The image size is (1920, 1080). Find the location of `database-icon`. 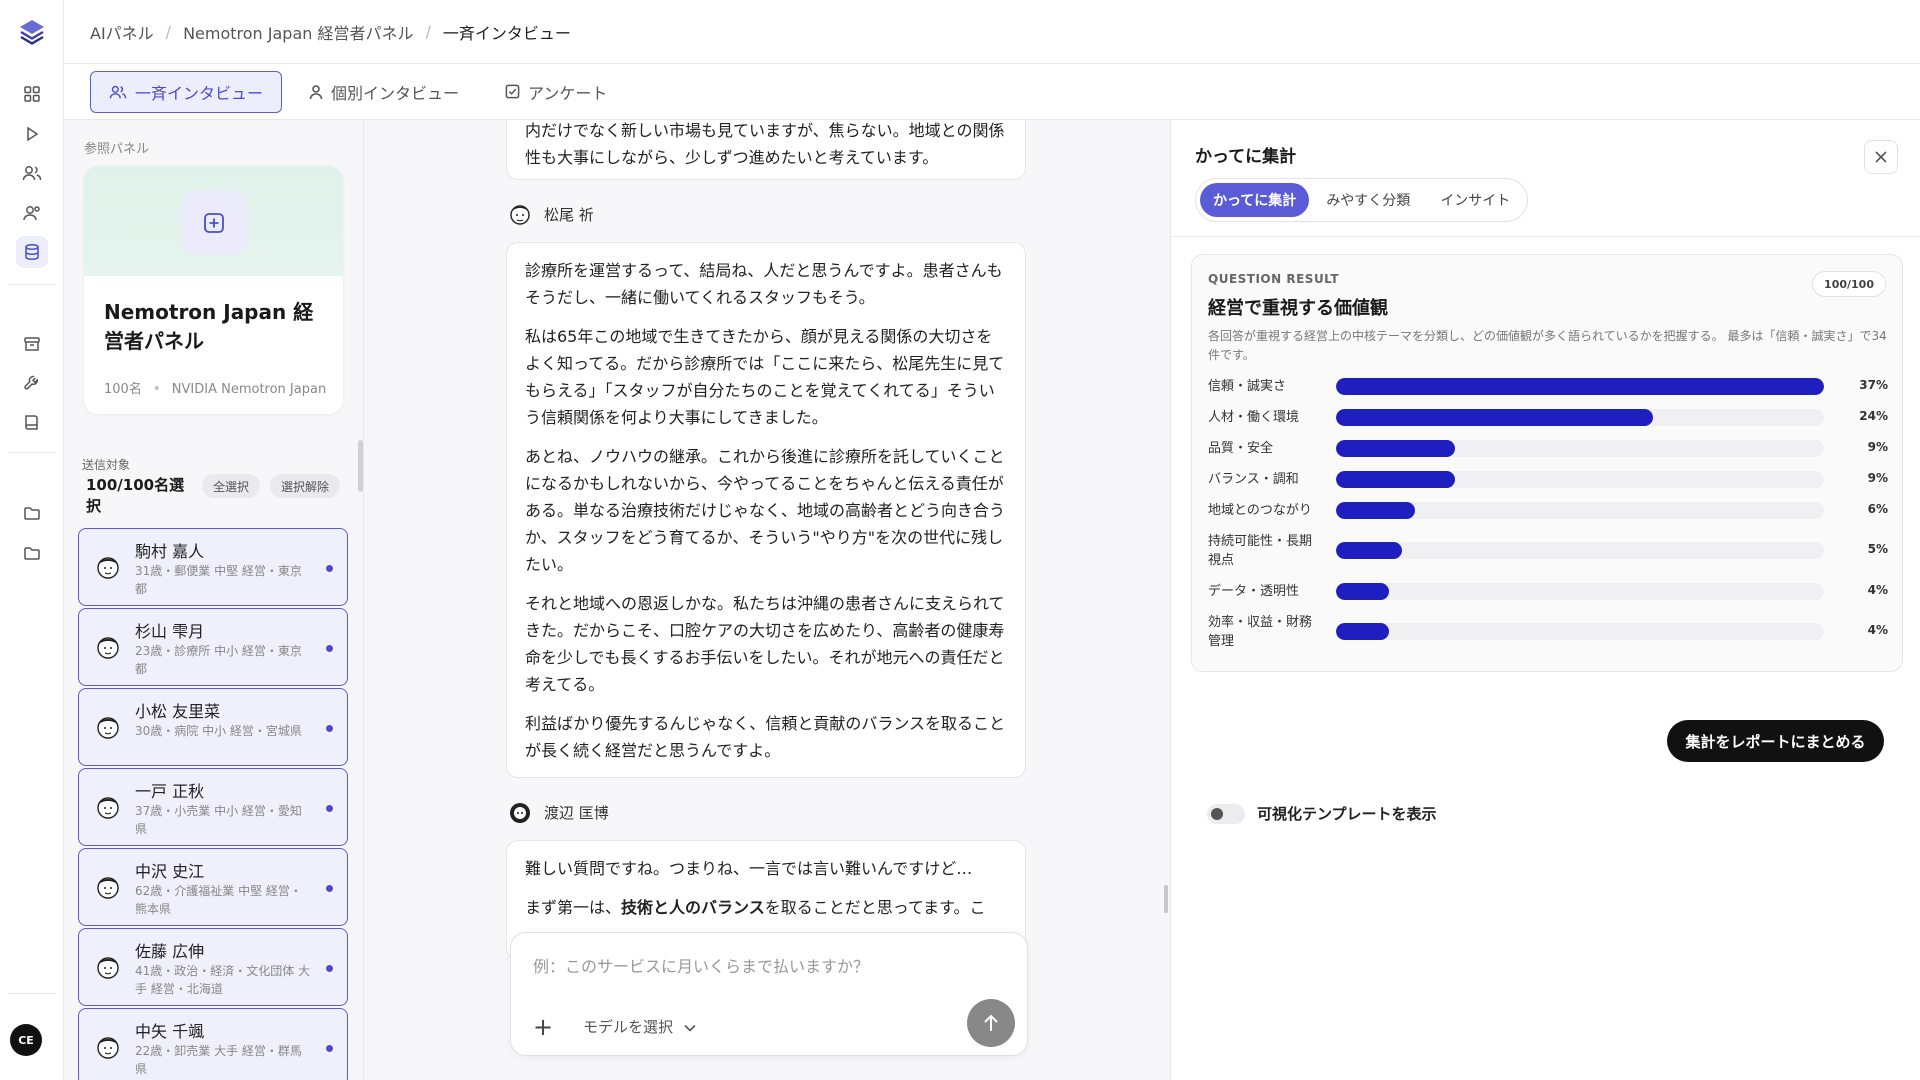

database-icon is located at coordinates (32, 252).